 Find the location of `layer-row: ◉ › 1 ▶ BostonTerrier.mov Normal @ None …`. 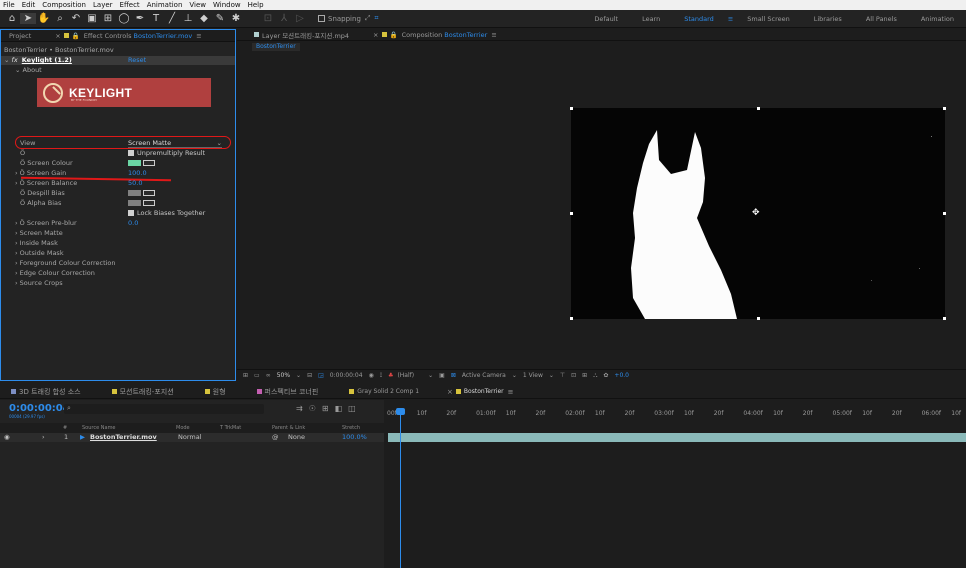

layer-row: ◉ › 1 ▶ BostonTerrier.mov Normal @ None … is located at coordinates (192, 437).